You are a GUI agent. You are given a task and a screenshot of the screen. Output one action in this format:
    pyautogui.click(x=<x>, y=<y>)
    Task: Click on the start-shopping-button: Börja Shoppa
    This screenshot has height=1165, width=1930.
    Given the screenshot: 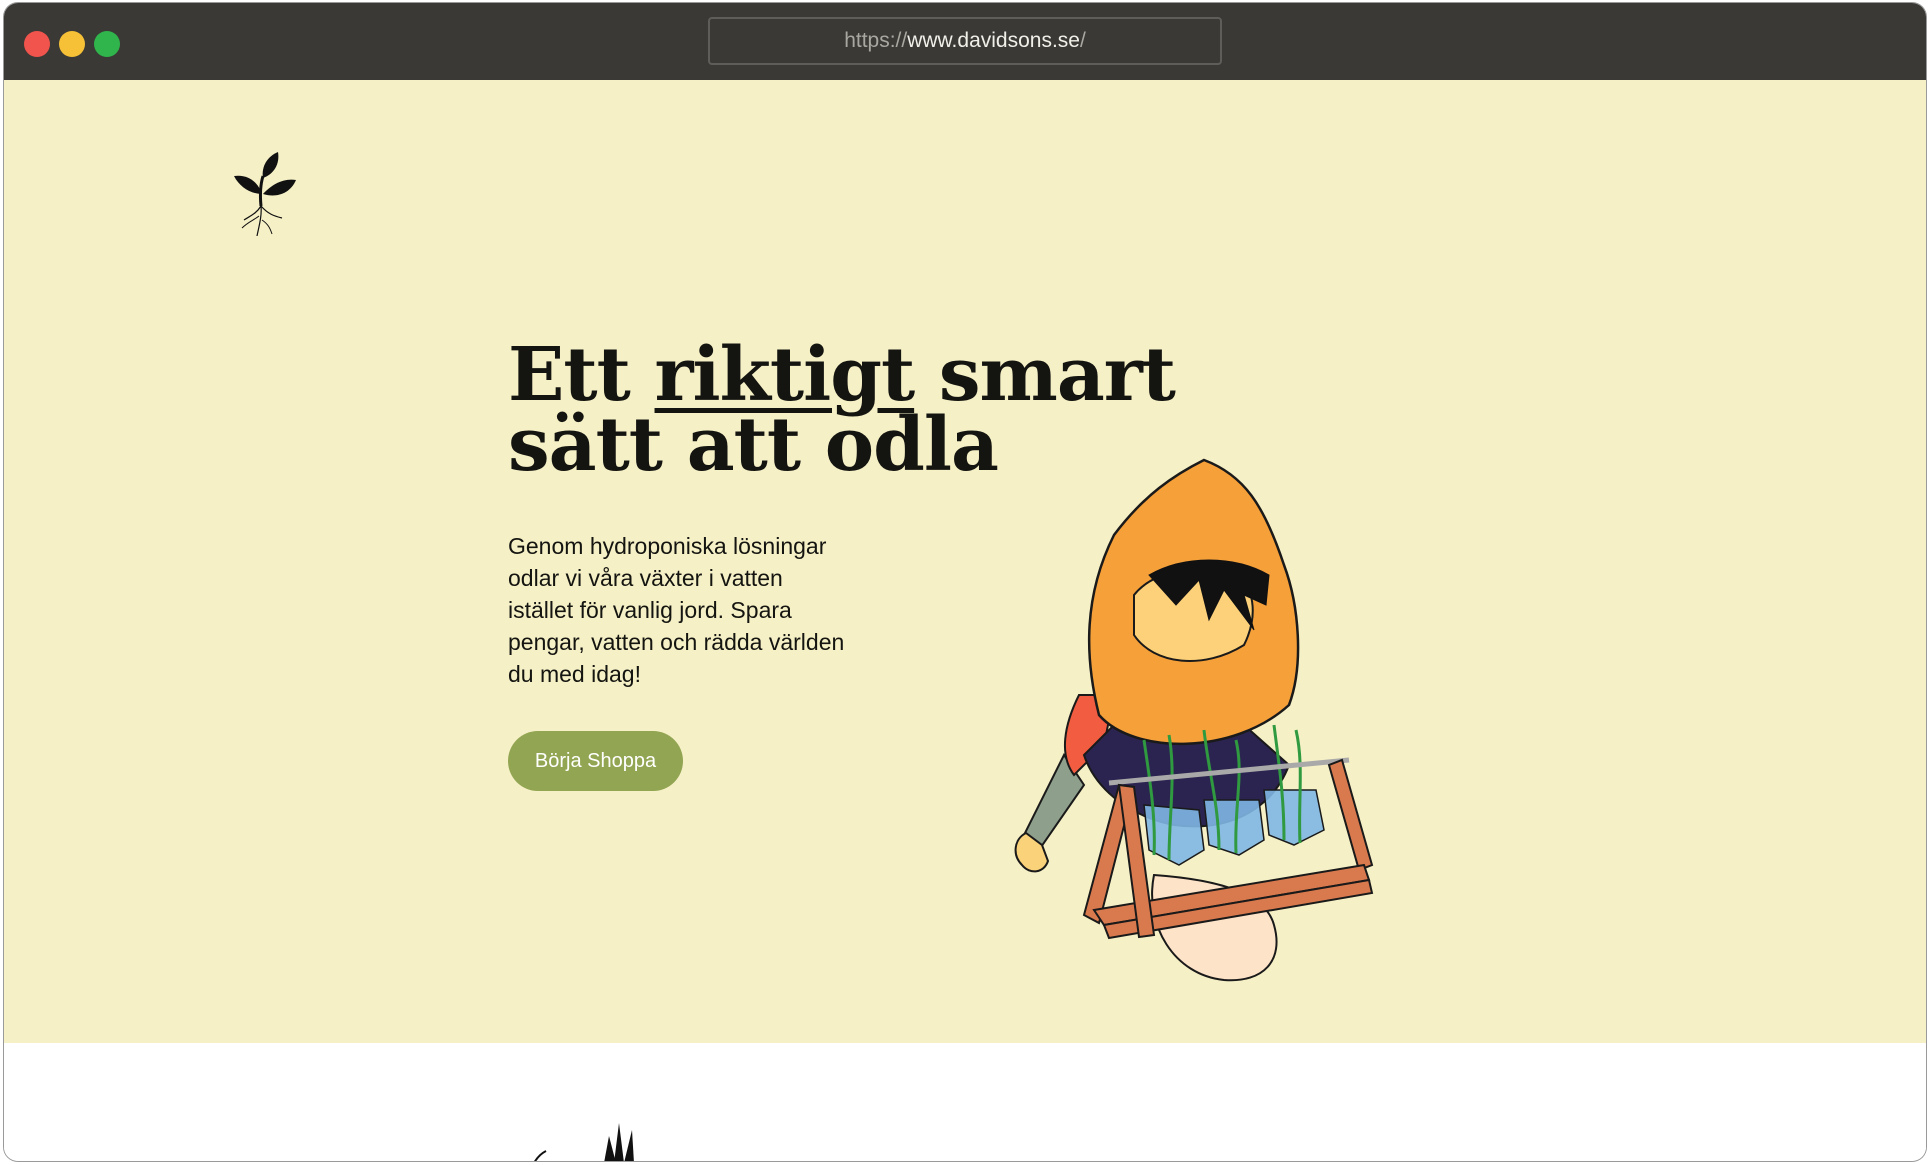 What is the action you would take?
    pyautogui.click(x=595, y=761)
    